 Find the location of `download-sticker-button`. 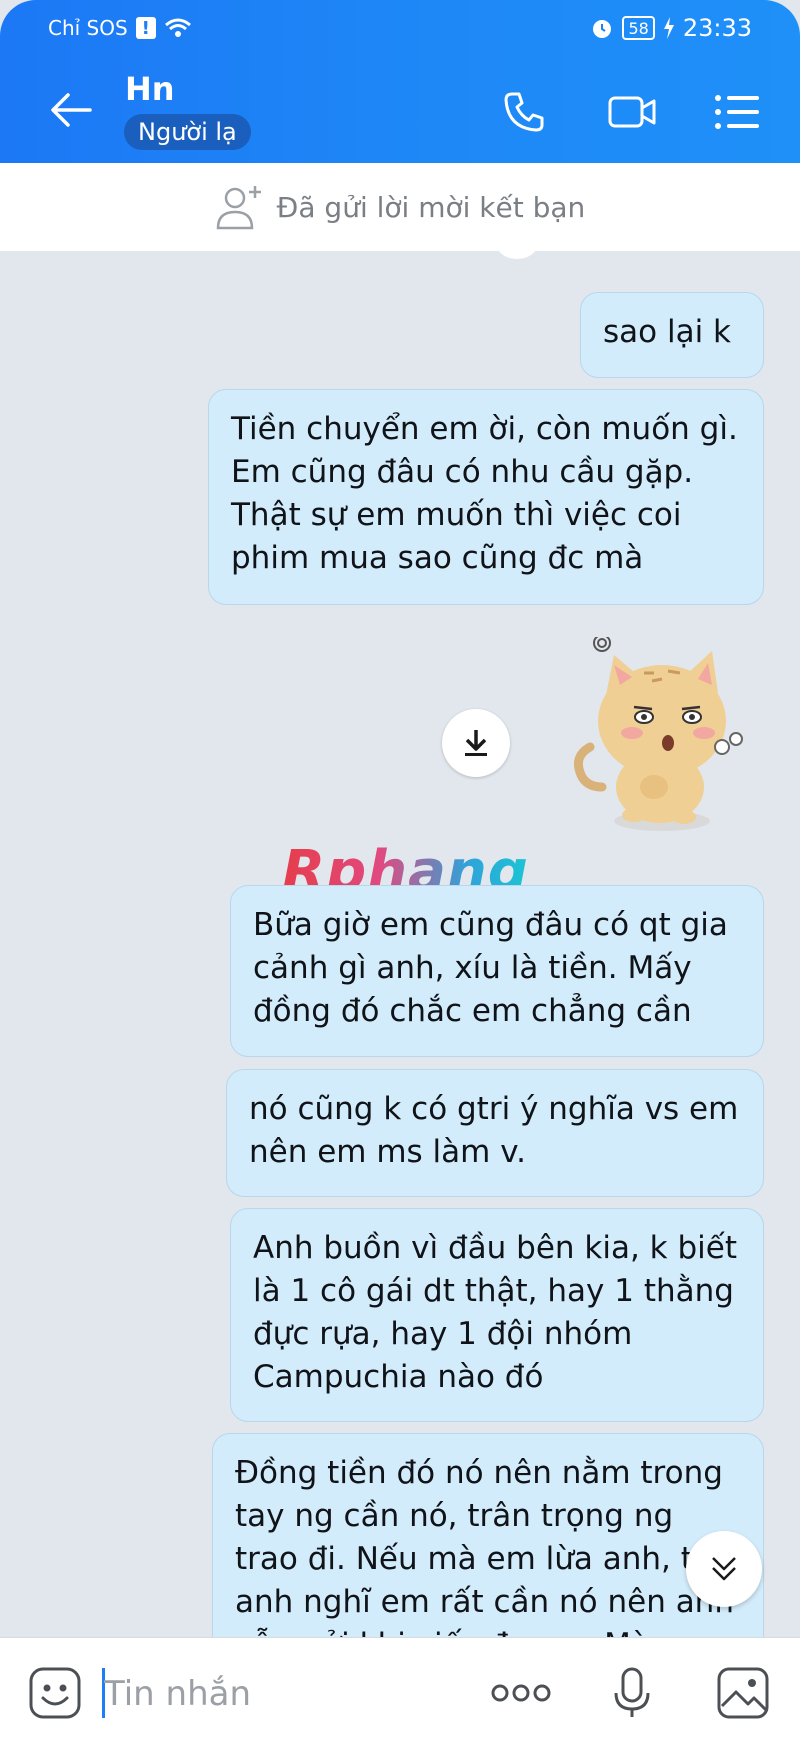

download-sticker-button is located at coordinates (476, 743).